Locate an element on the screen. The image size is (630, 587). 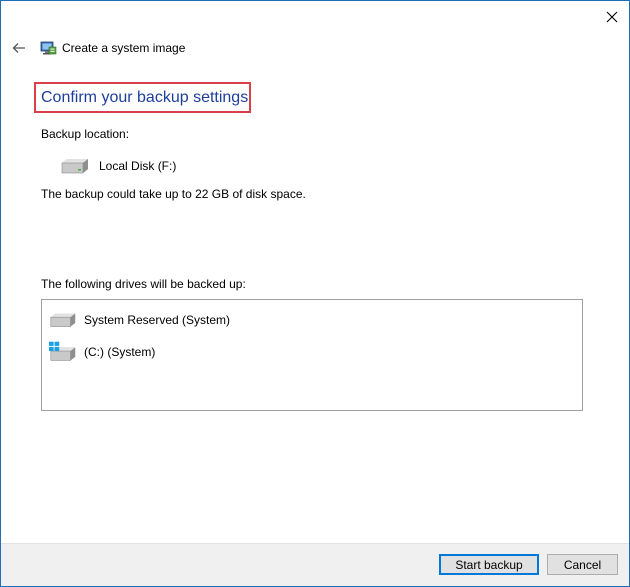
backup-location-value: Local Disk (F:) is located at coordinates (138, 166).